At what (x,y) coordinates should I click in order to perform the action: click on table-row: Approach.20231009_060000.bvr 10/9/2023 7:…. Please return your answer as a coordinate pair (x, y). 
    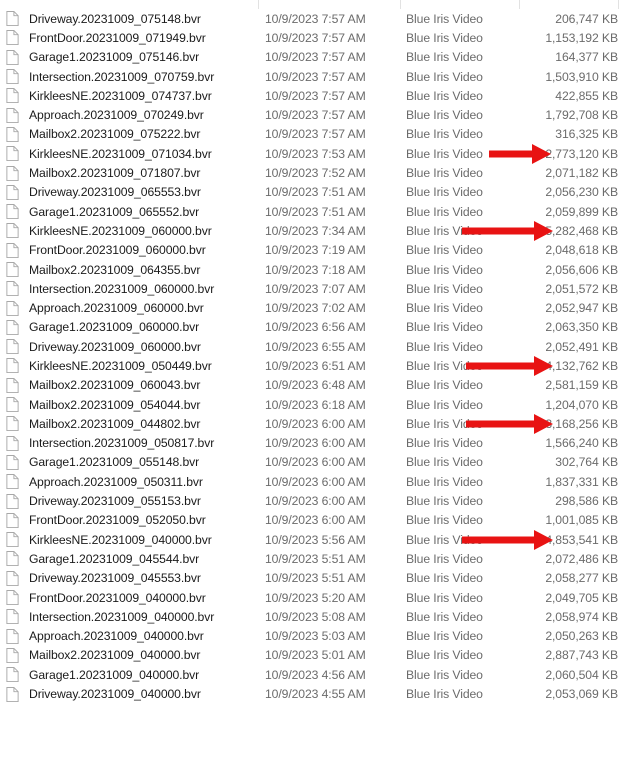
    Looking at the image, I should click on (314, 307).